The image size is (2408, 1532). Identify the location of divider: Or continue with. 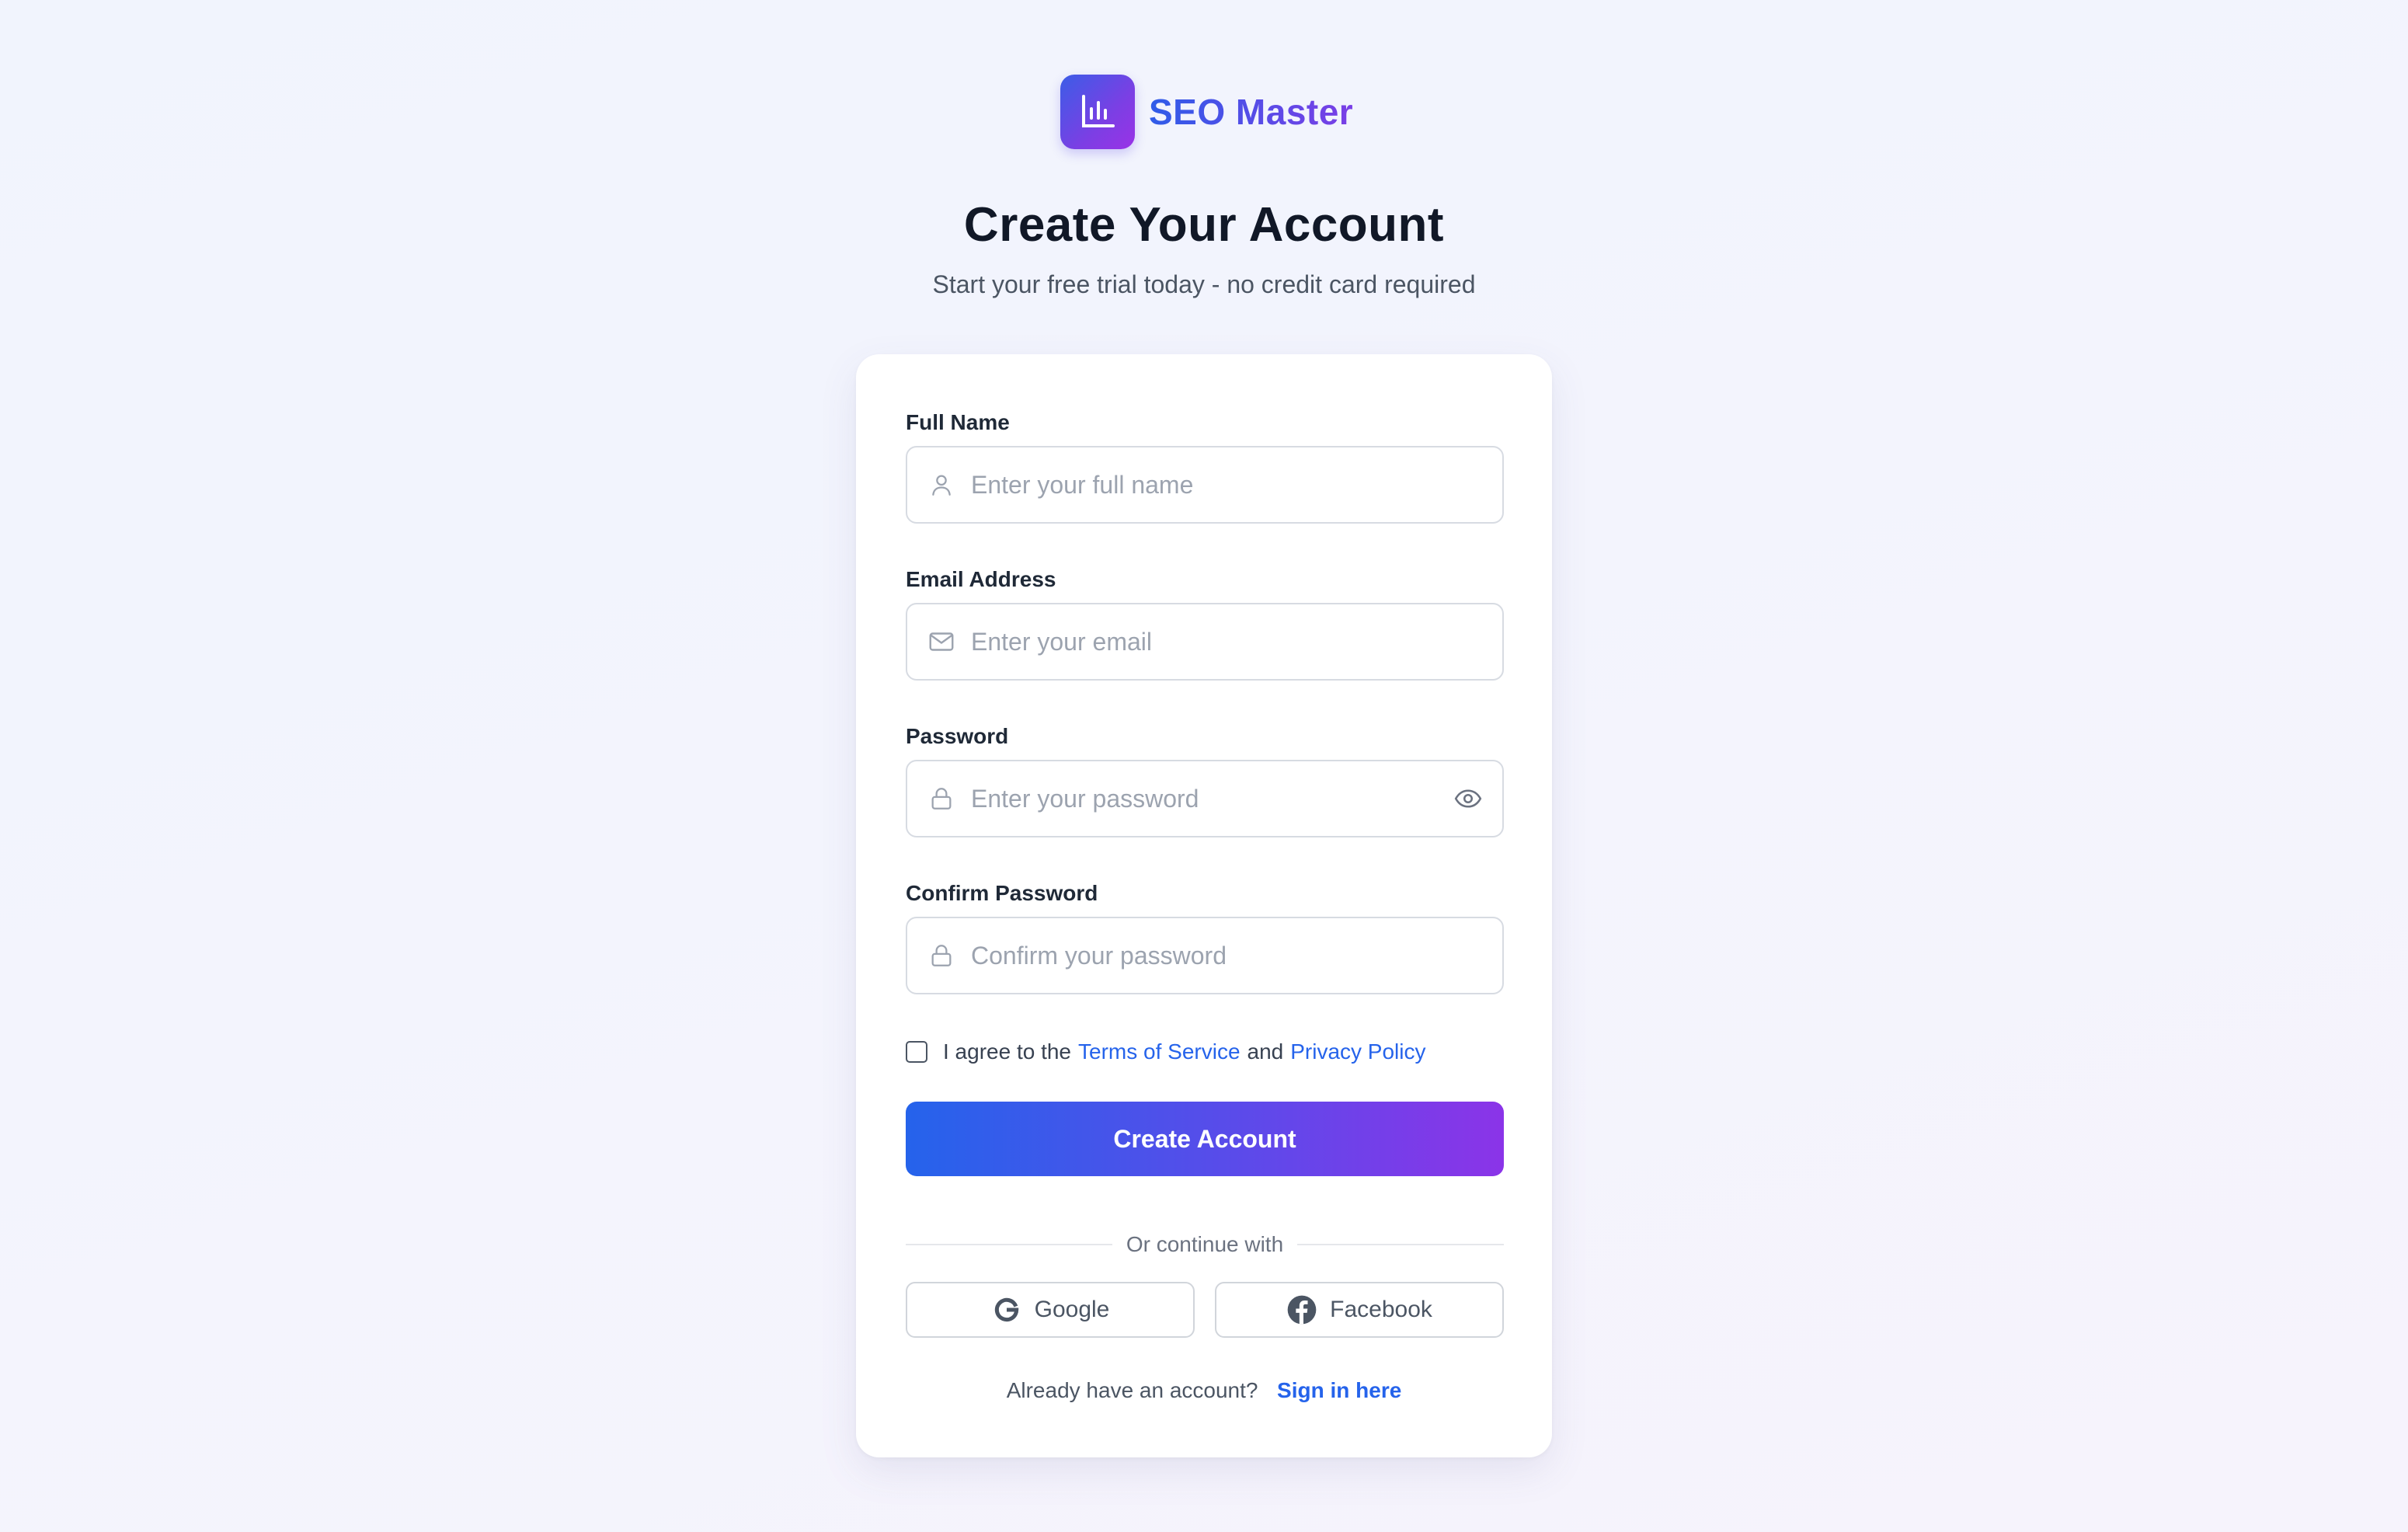
(1205, 1244).